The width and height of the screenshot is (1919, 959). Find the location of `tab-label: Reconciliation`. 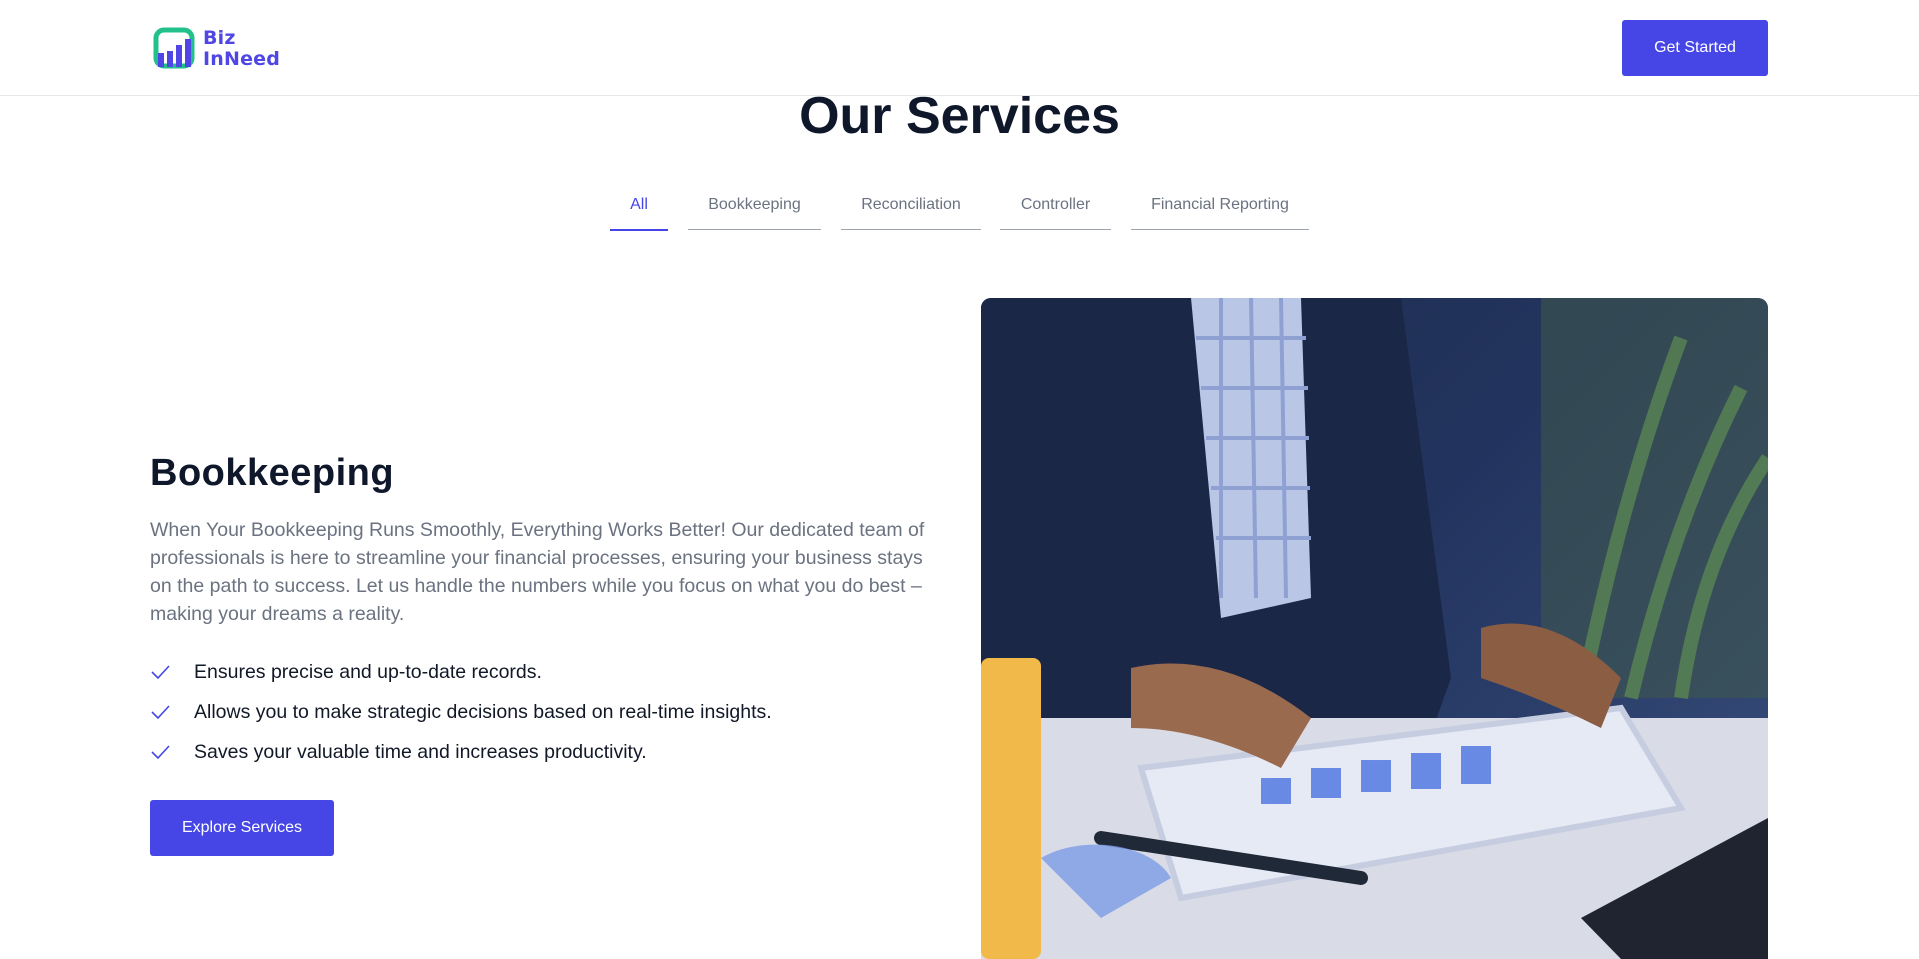

tab-label: Reconciliation is located at coordinates (911, 204).